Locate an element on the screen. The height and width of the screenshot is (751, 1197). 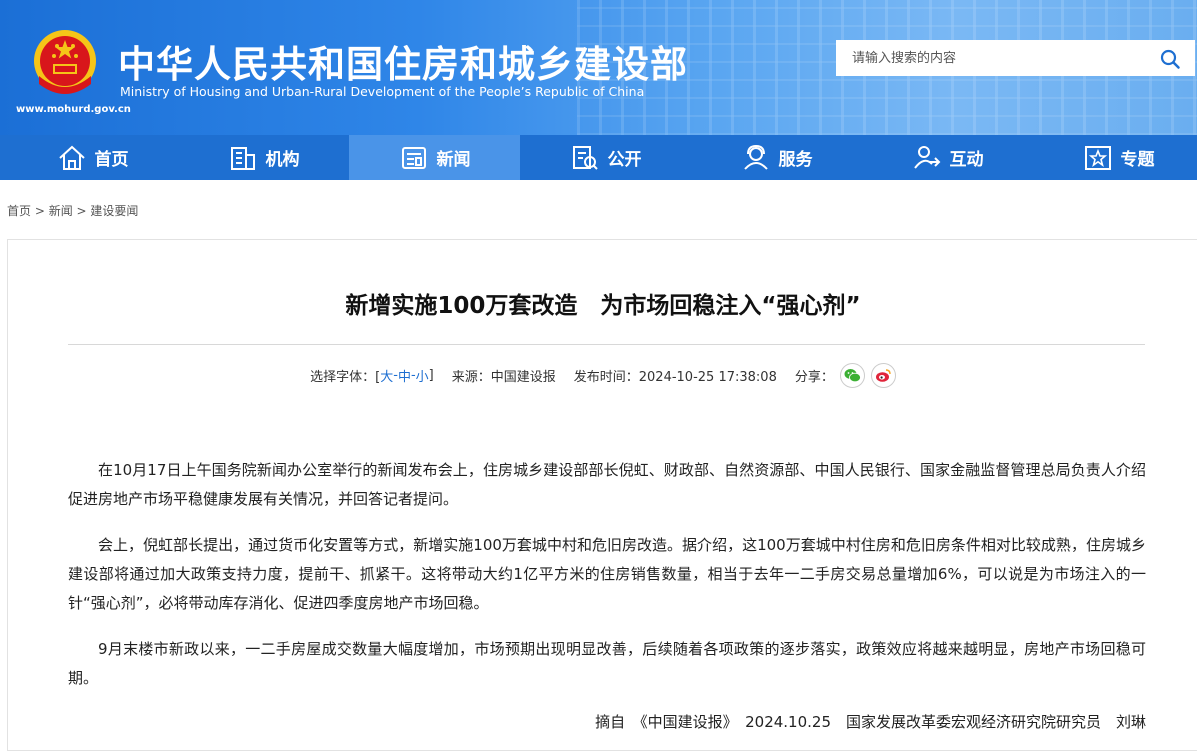
share-label: 分享： is located at coordinates (814, 377).